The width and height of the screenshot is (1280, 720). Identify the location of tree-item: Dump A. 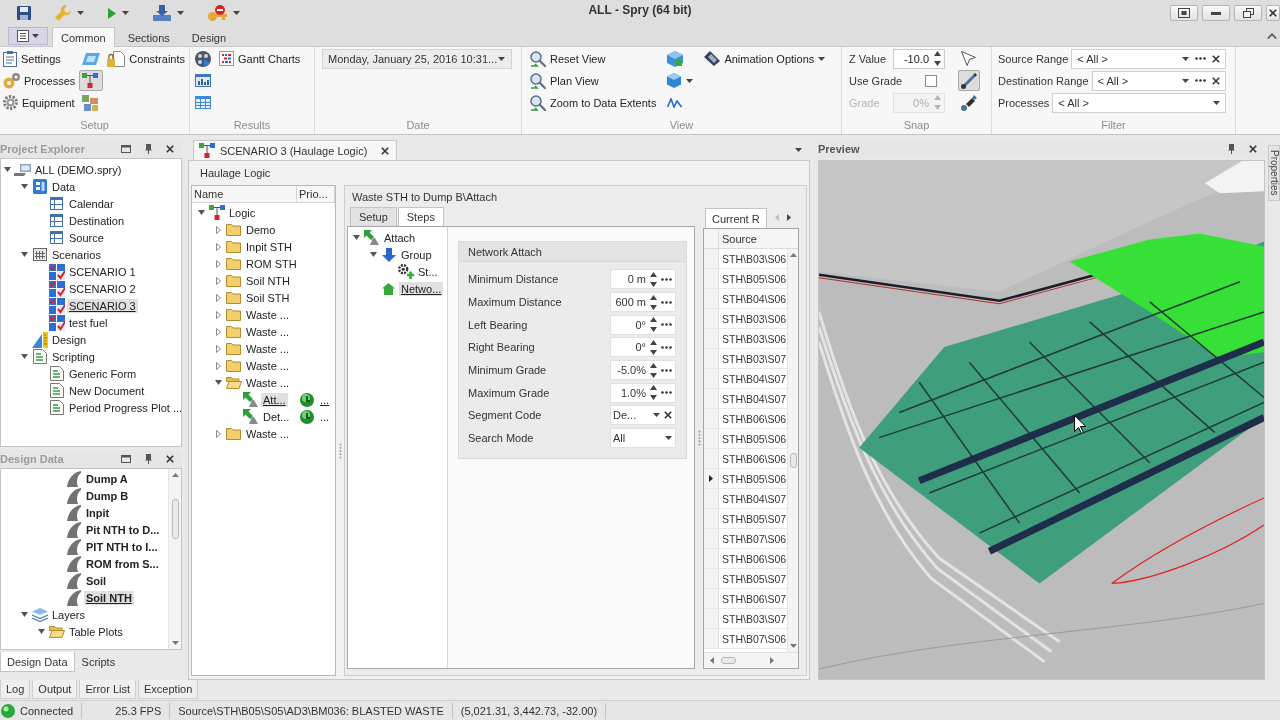
(107, 478).